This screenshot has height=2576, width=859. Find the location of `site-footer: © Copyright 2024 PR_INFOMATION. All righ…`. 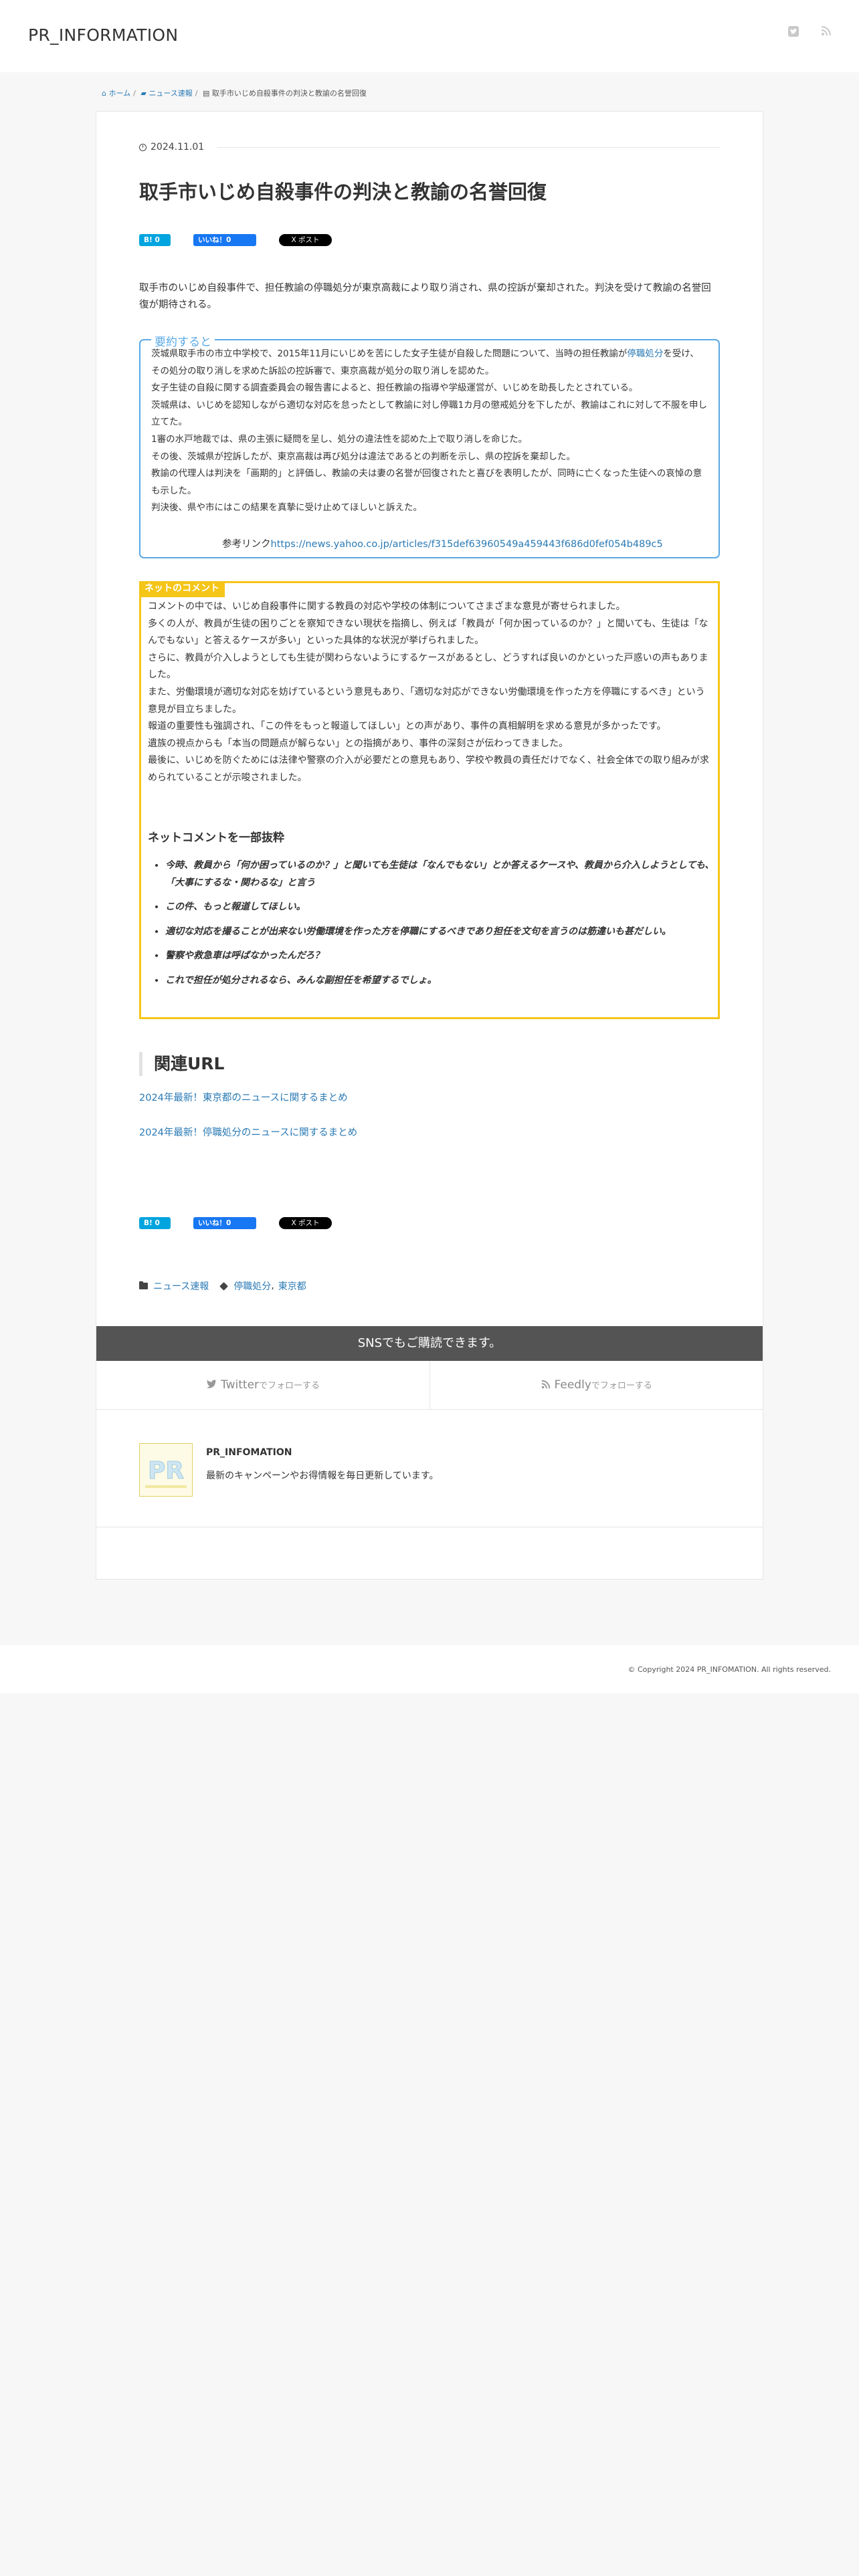

site-footer: © Copyright 2024 PR_INFOMATION. All righ… is located at coordinates (429, 1669).